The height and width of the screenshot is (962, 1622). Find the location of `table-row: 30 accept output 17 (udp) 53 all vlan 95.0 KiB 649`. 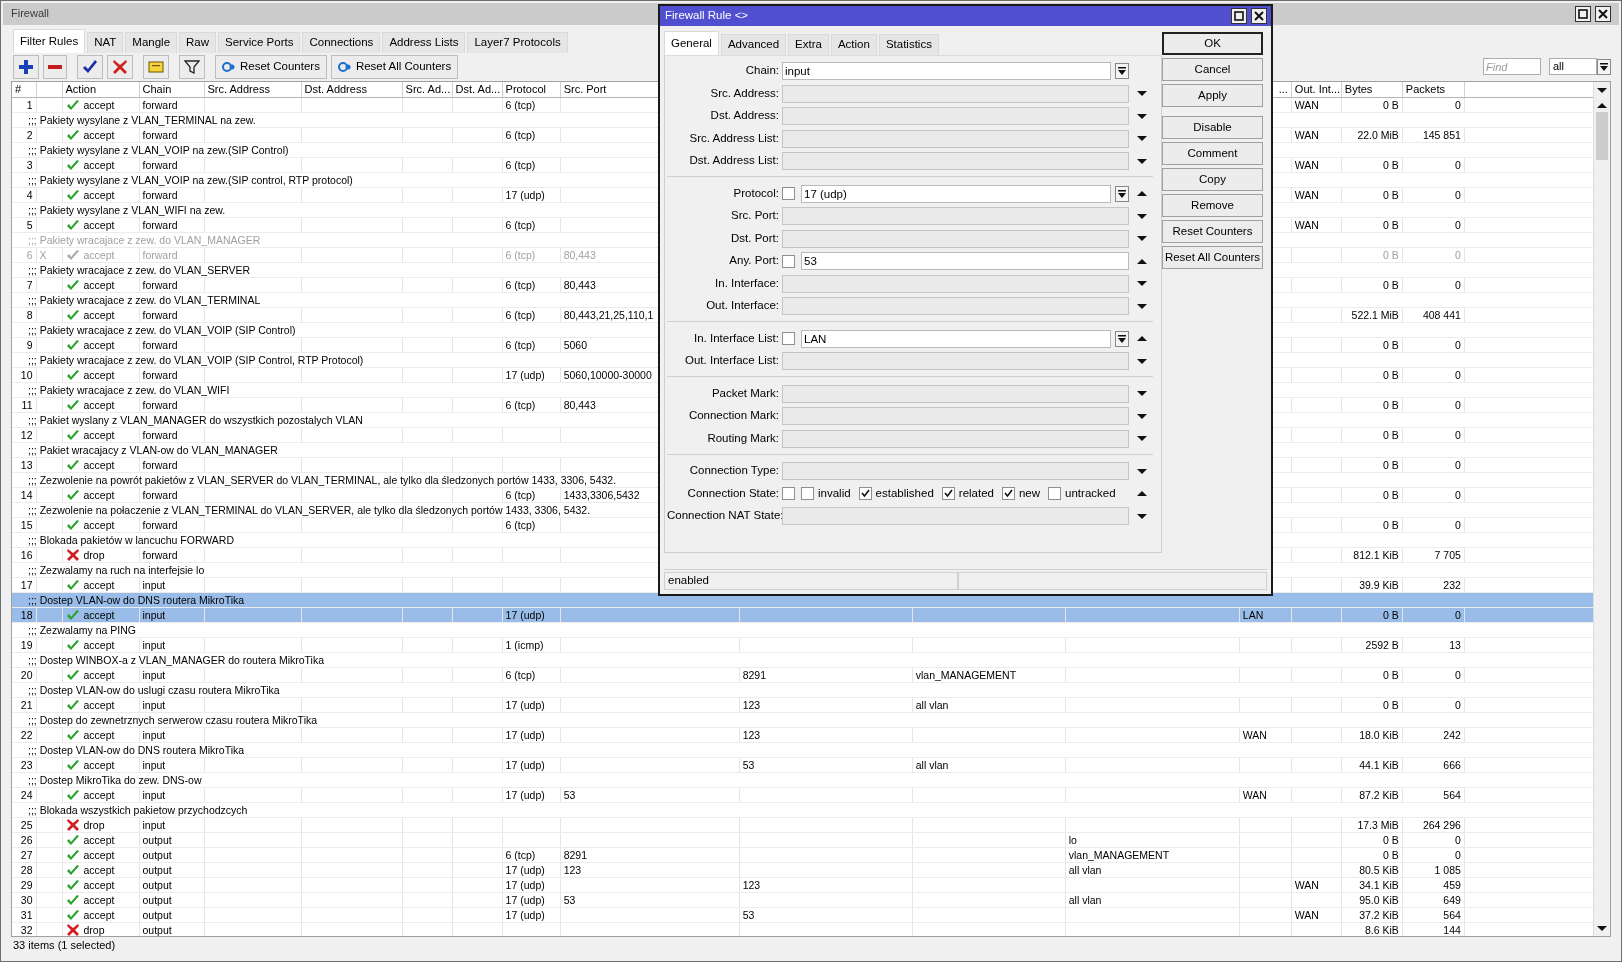

table-row: 30 accept output 17 (udp) 53 all vlan 95.0 KiB 649 is located at coordinates (802, 900).